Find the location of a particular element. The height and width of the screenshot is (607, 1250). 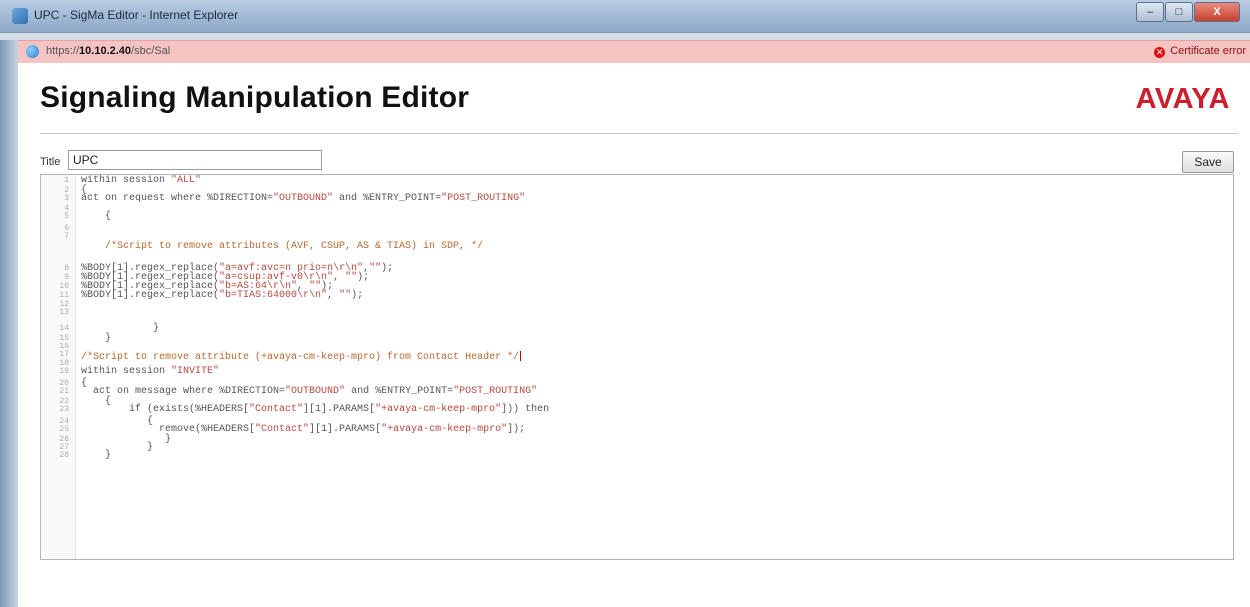

code-line: 1 within session "ALL" is located at coordinates (637, 181).